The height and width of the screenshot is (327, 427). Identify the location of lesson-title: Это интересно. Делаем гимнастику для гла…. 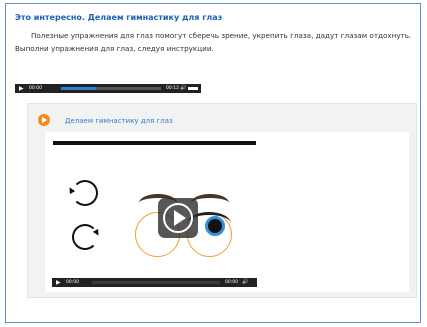
(119, 17).